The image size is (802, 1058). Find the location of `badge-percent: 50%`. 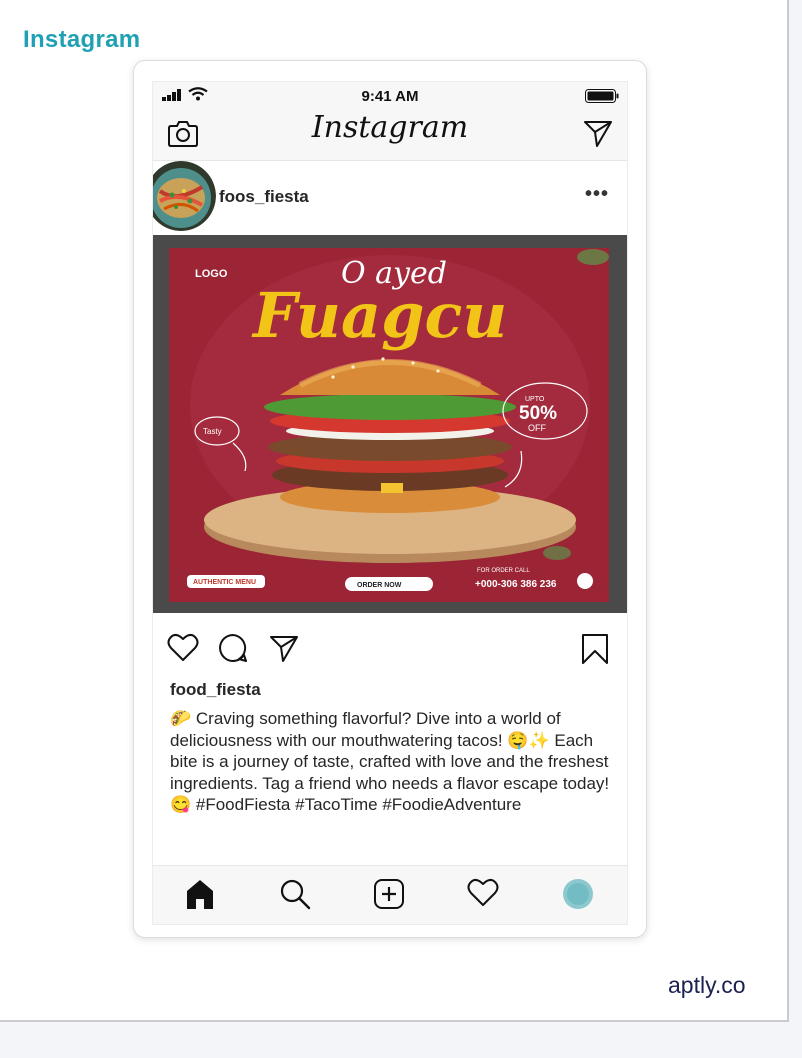

badge-percent: 50% is located at coordinates (538, 413).